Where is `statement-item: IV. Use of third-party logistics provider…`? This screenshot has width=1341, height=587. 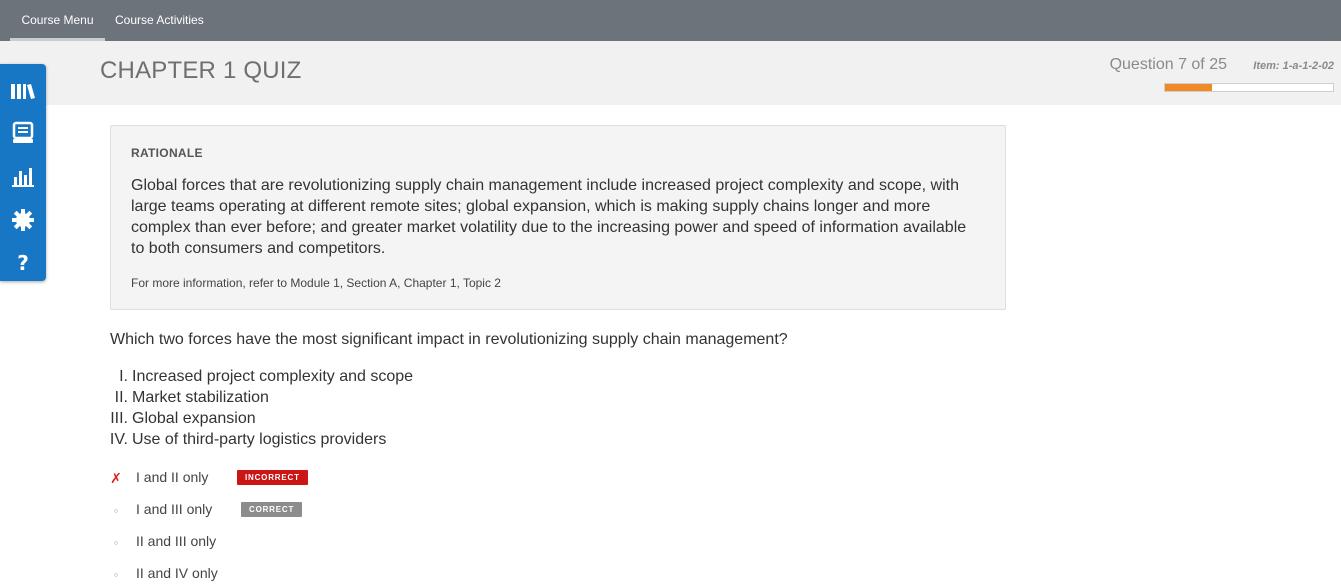
statement-item: IV. Use of third-party logistics provider… is located at coordinates (241, 440).